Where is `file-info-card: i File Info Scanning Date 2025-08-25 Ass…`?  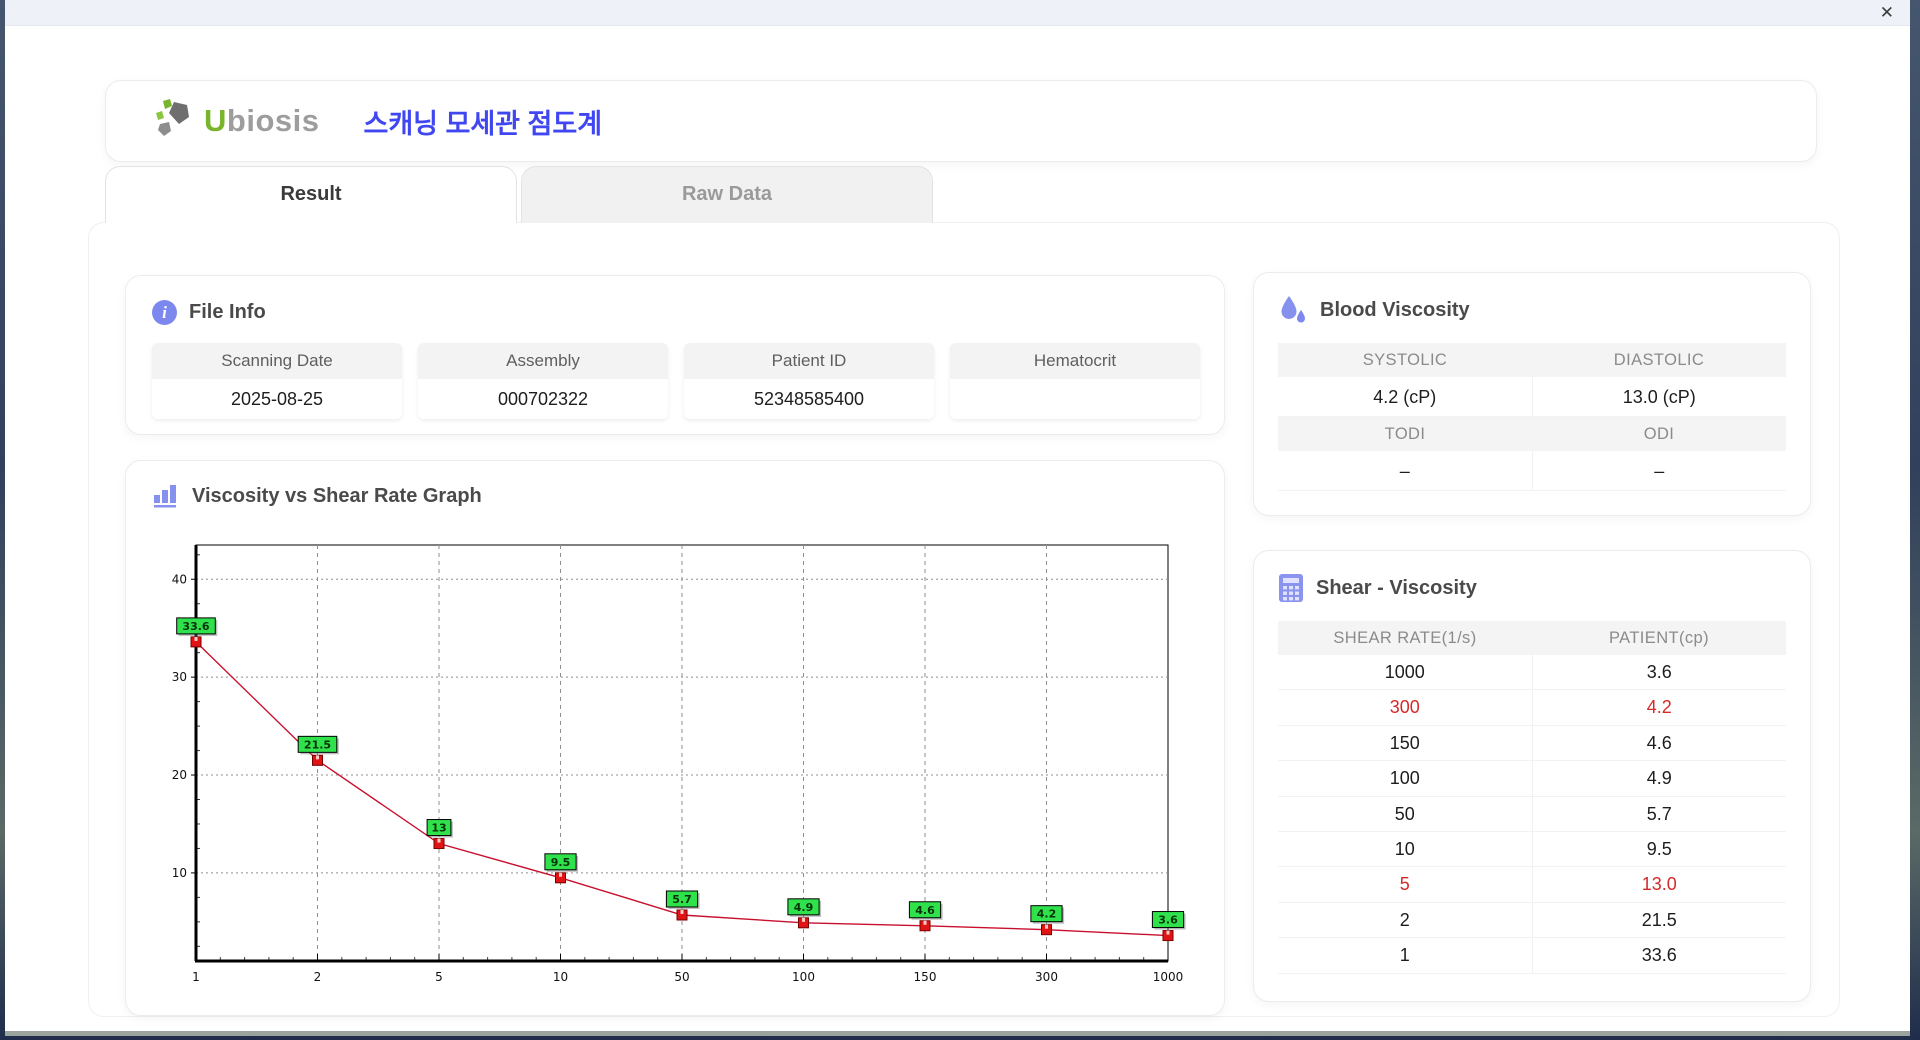 file-info-card: i File Info Scanning Date 2025-08-25 Ass… is located at coordinates (675, 355).